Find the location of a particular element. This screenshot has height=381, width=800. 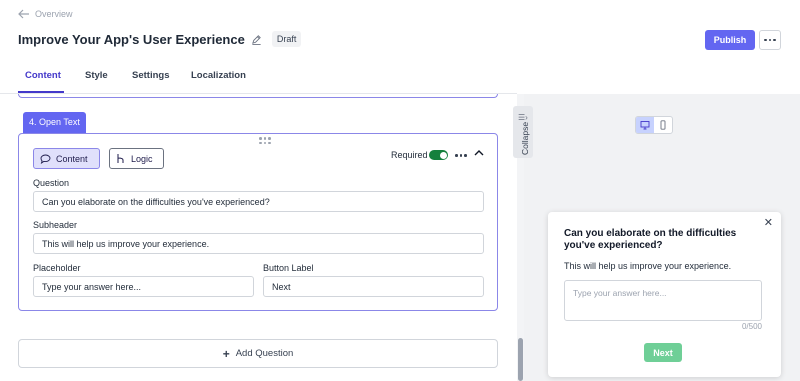

tab-localization: Localization is located at coordinates (218, 75).